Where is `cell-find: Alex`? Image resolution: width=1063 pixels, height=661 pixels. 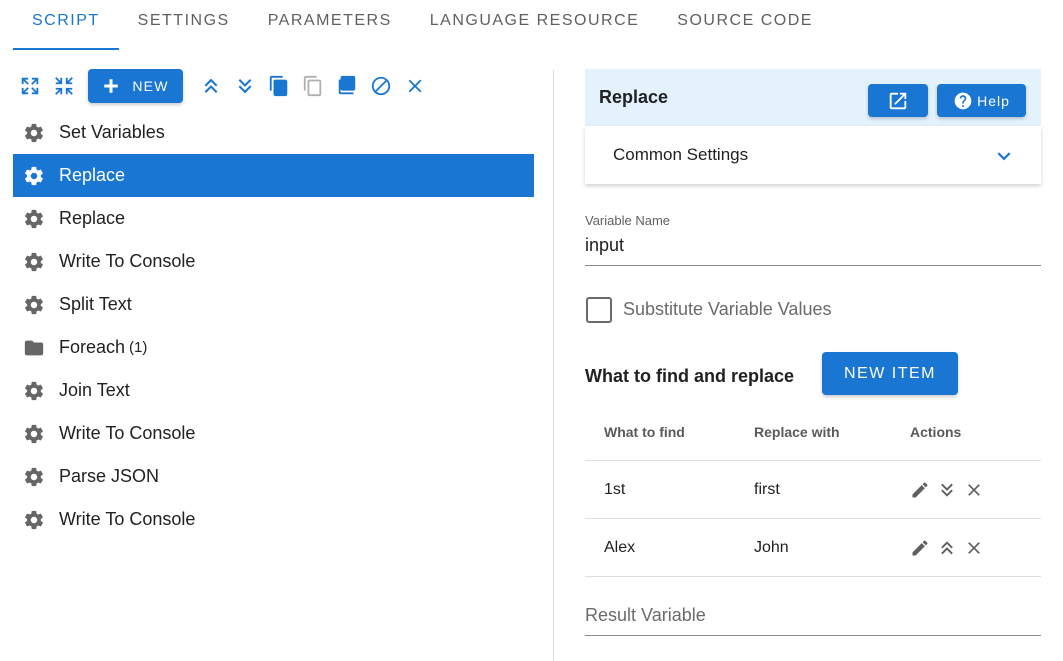 cell-find: Alex is located at coordinates (620, 547).